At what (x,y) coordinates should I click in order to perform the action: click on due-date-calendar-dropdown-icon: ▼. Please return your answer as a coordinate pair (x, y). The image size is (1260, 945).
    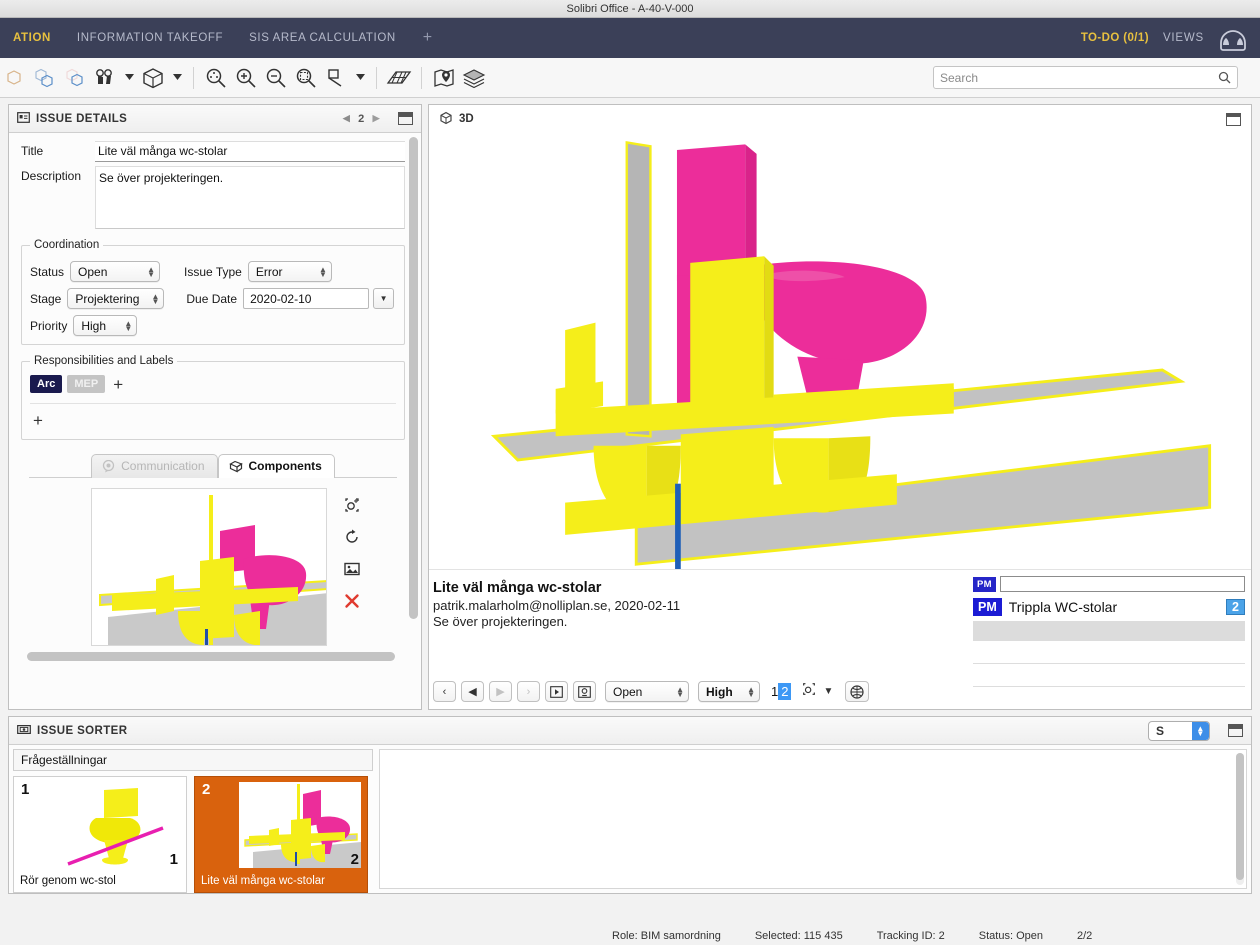
    Looking at the image, I should click on (384, 298).